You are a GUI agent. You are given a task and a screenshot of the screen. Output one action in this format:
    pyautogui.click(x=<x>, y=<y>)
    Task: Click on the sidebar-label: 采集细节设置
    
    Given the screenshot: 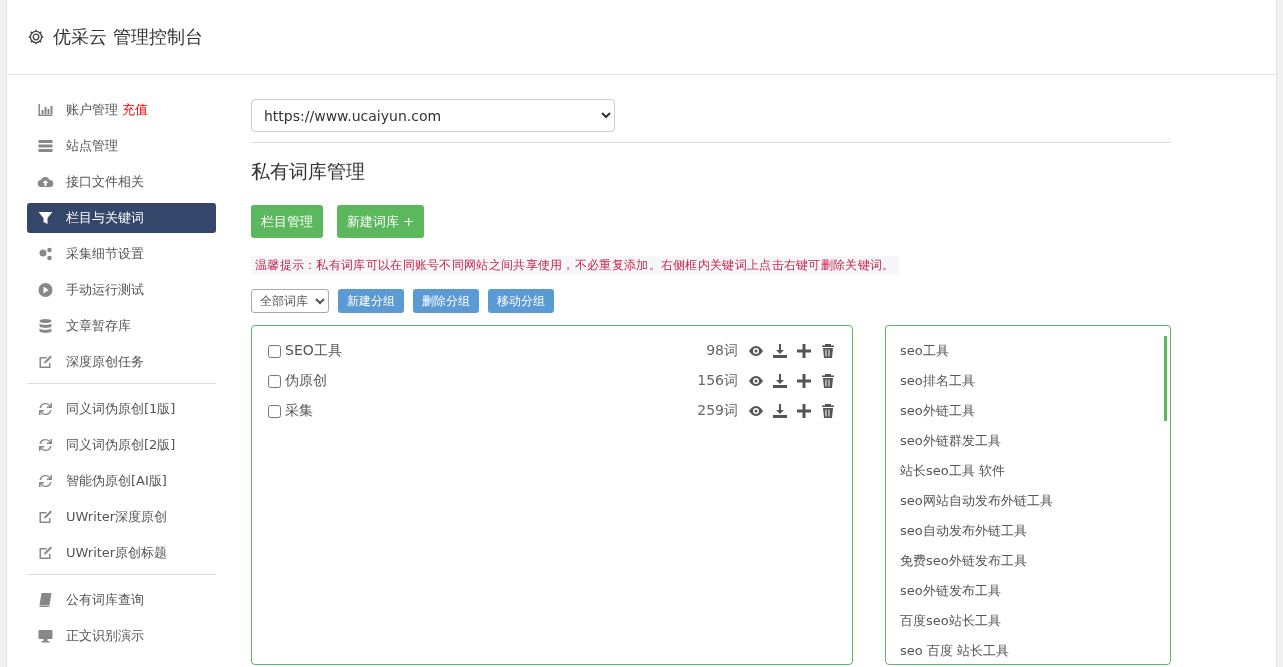 What is the action you would take?
    pyautogui.click(x=105, y=254)
    